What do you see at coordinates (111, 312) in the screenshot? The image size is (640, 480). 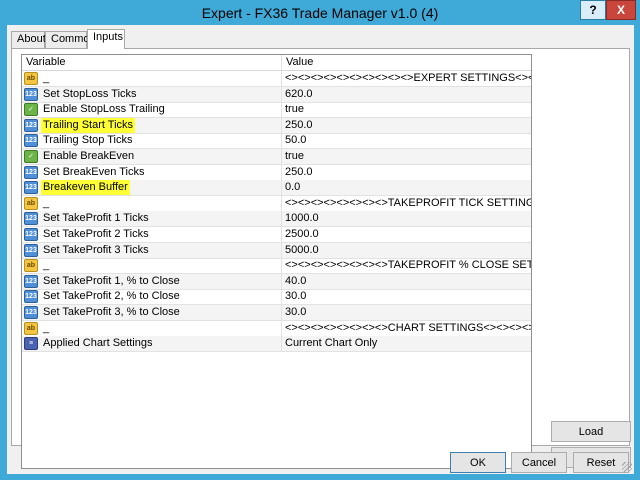 I see `variable-name: Set TakeProfit 3, % to Close` at bounding box center [111, 312].